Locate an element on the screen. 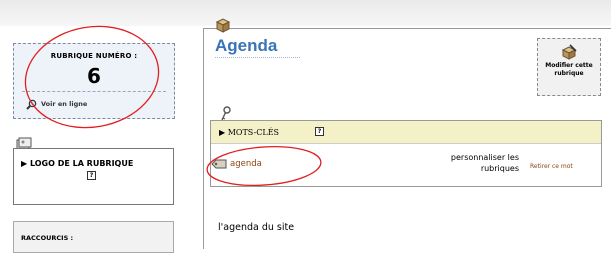 The width and height of the screenshot is (611, 253). modify-rubrique-button: Modifier cette rubrique is located at coordinates (569, 67).